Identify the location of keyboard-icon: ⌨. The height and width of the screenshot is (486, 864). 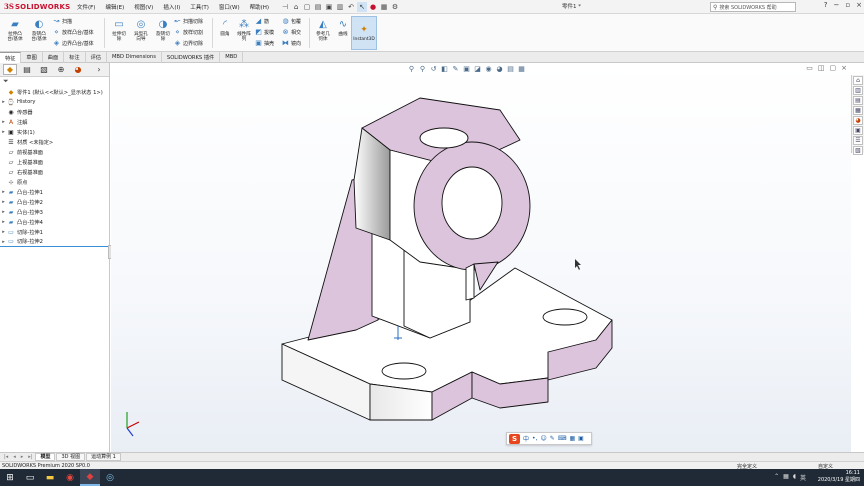
(562, 438).